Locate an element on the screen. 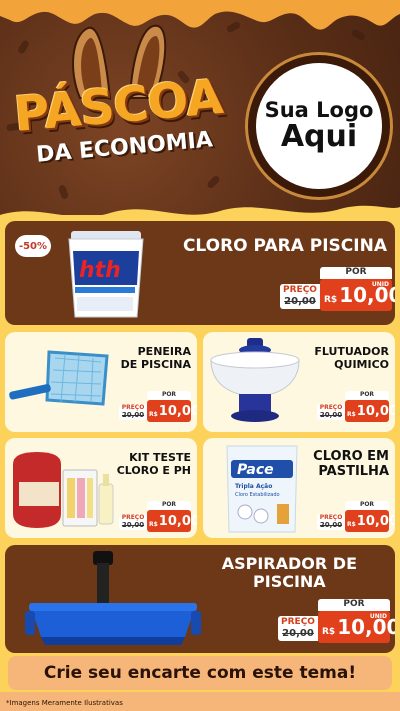  discount-badge: -50% is located at coordinates (33, 246).